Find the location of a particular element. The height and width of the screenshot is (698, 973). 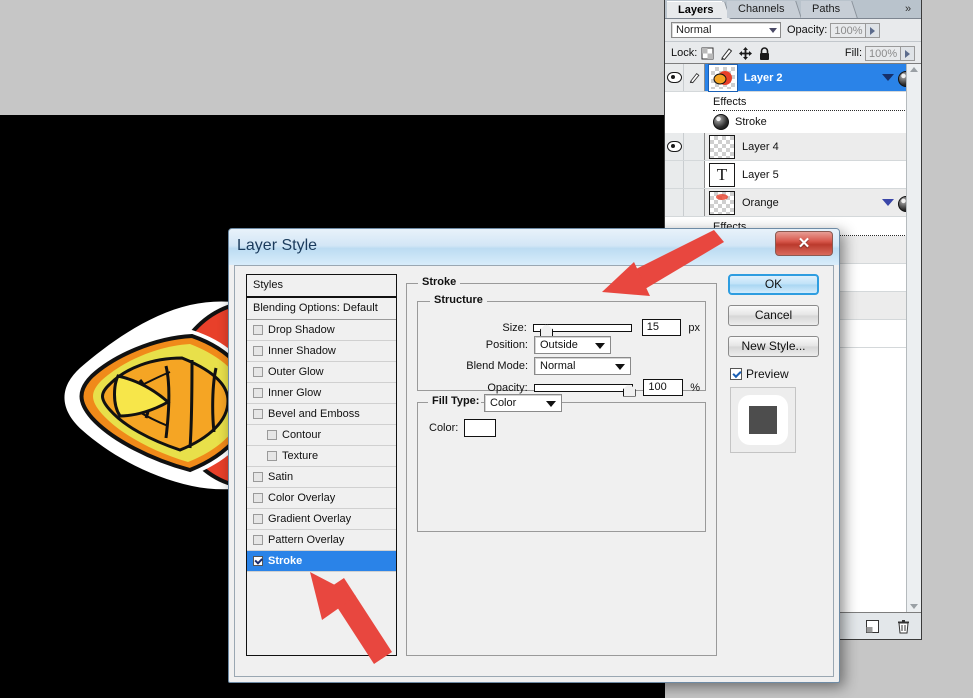

fill-type-select: Color is located at coordinates (523, 403).